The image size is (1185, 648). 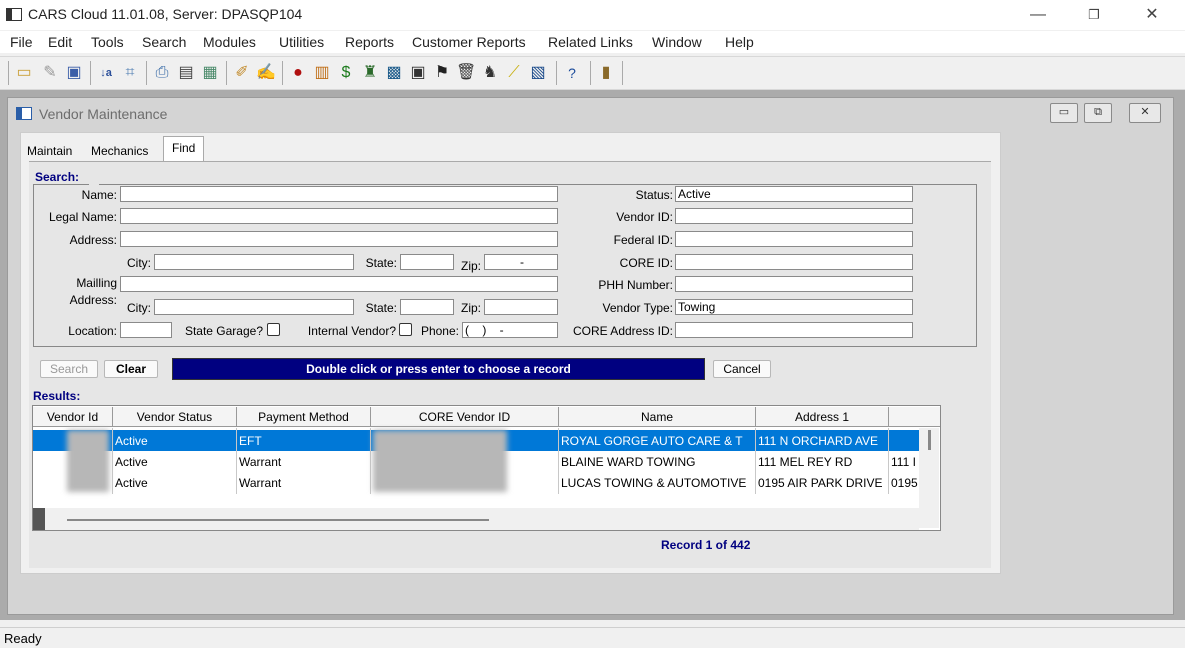 I want to click on menu-help: Help, so click(x=739, y=42).